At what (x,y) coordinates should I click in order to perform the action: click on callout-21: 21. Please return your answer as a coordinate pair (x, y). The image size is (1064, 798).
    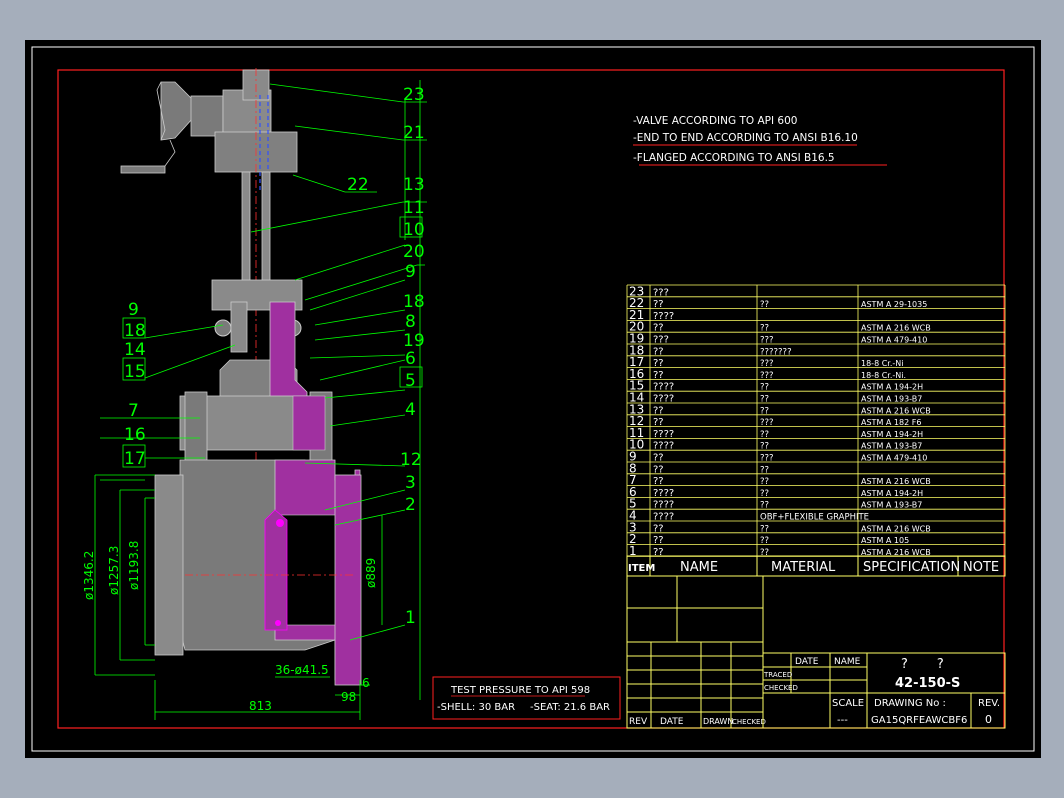
    Looking at the image, I should click on (414, 133).